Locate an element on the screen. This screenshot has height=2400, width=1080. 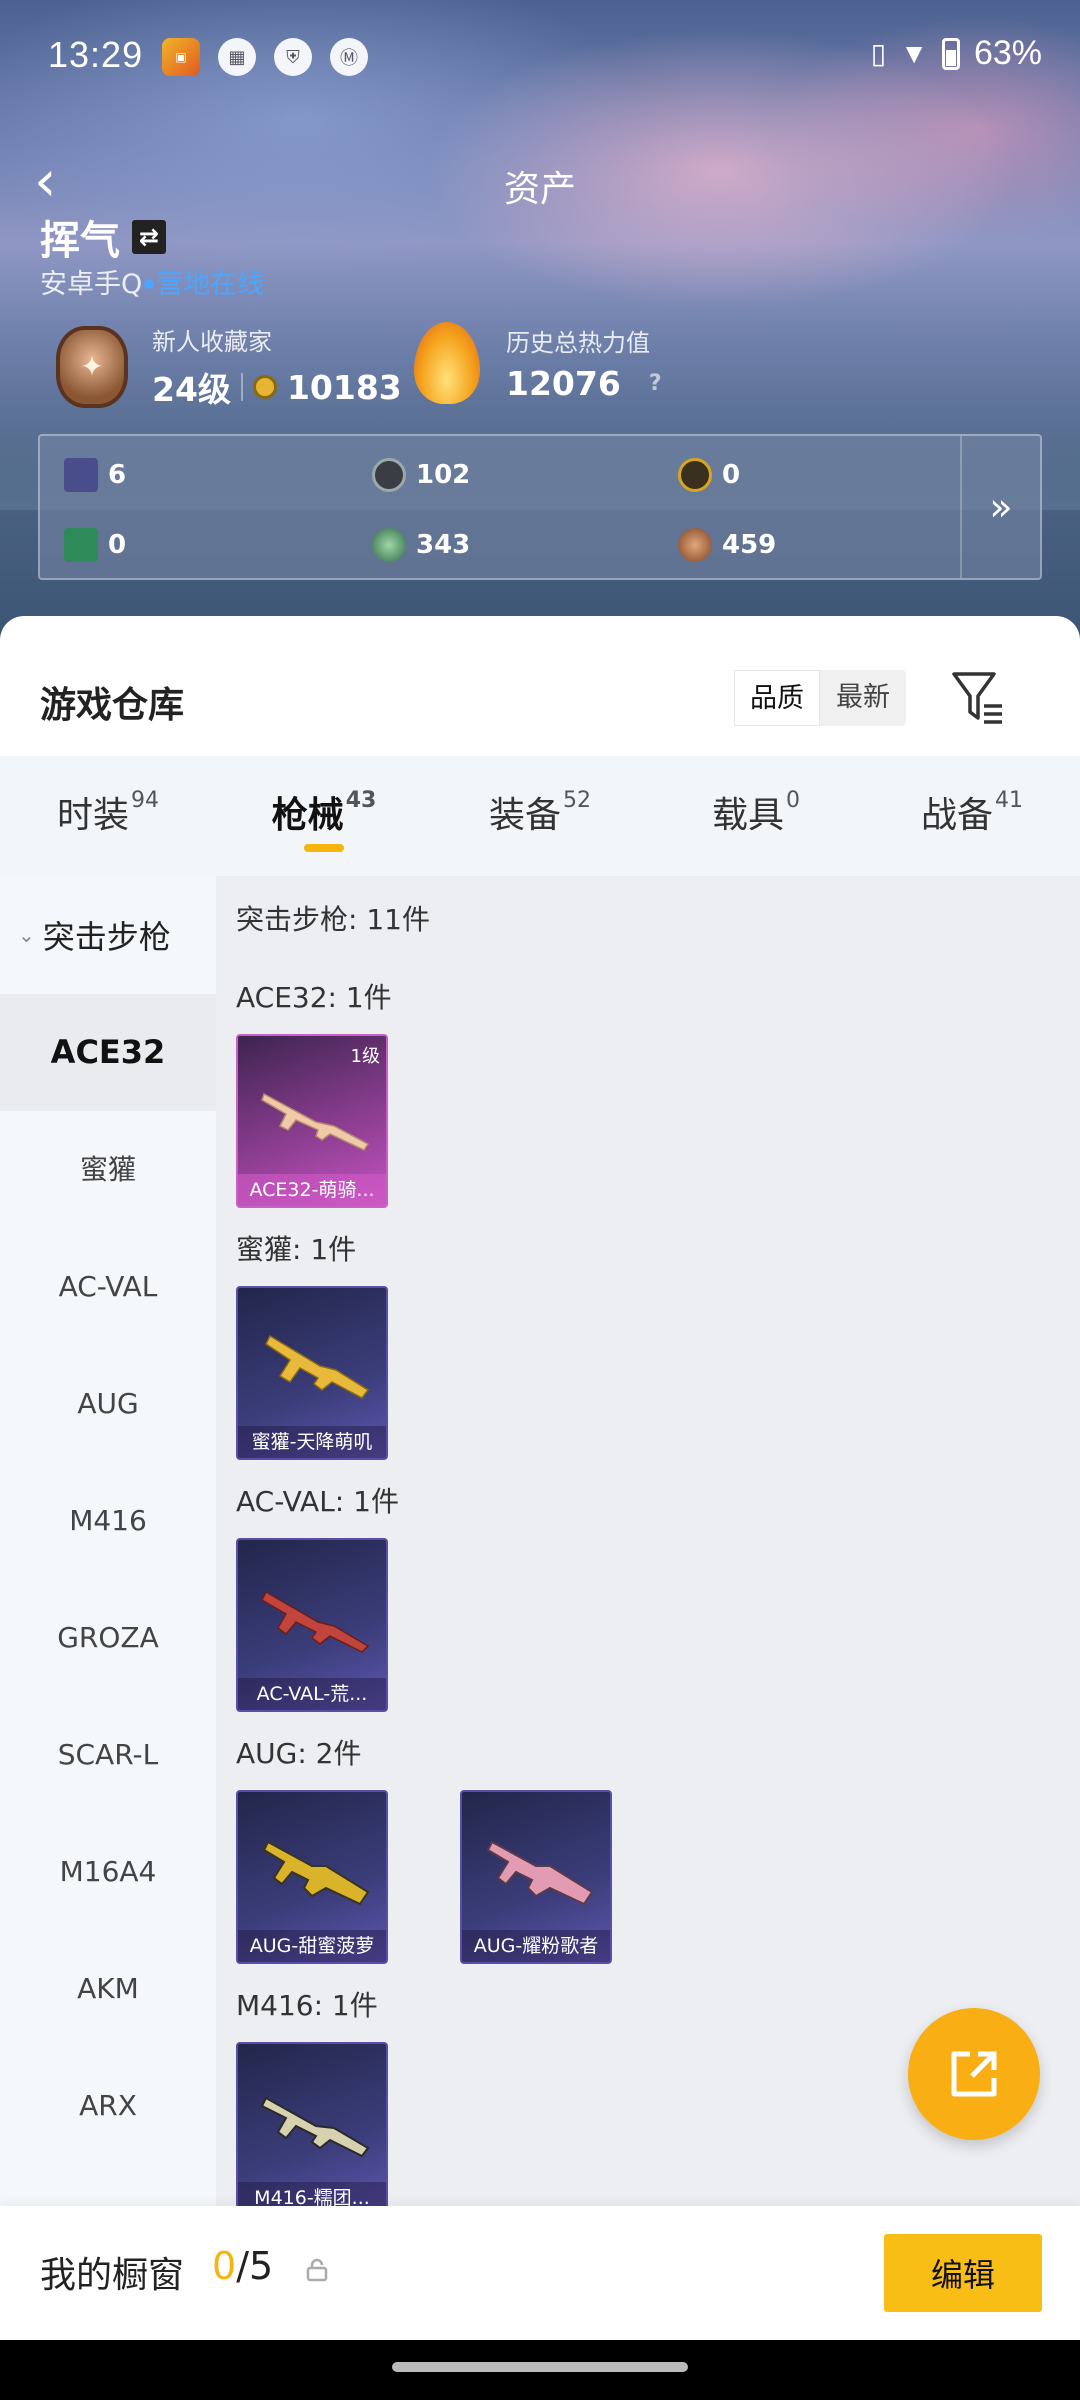
collector-value: 24级 10183 is located at coordinates (277, 387).